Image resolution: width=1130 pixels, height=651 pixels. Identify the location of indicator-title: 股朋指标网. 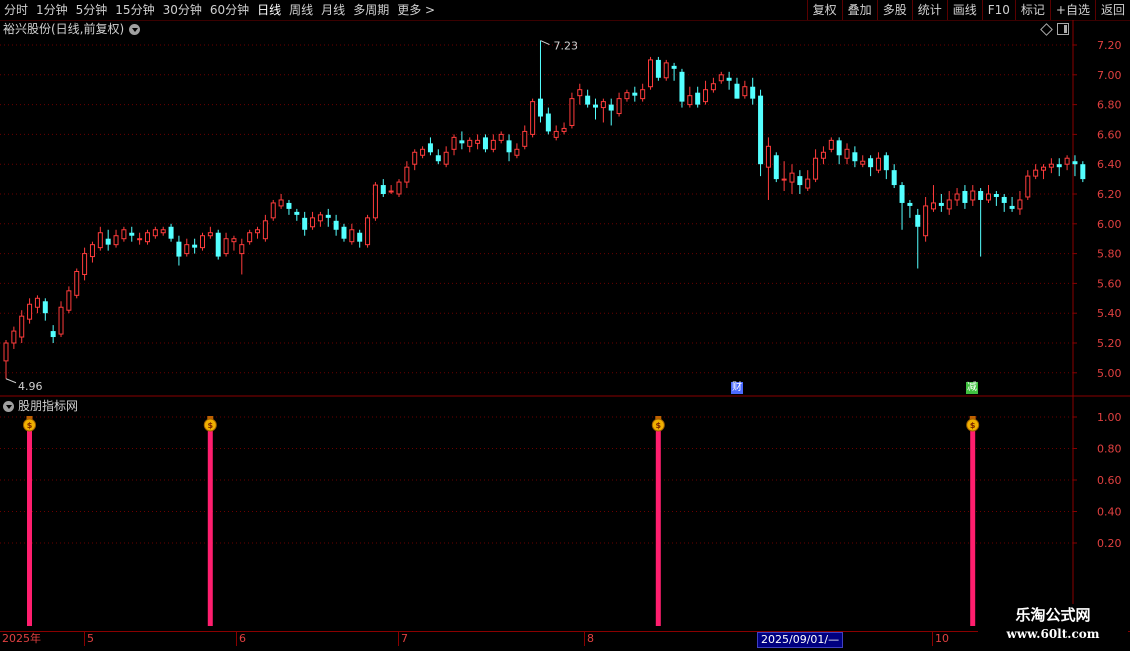
(40, 406).